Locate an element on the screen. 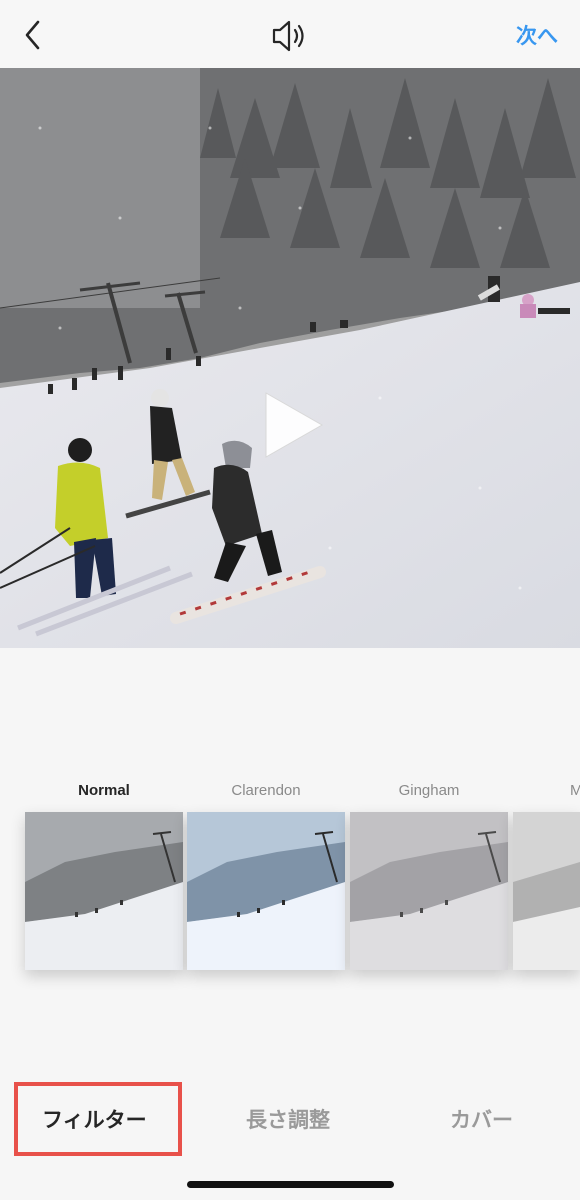 The height and width of the screenshot is (1200, 580). filter-thumb-gingham is located at coordinates (429, 891).